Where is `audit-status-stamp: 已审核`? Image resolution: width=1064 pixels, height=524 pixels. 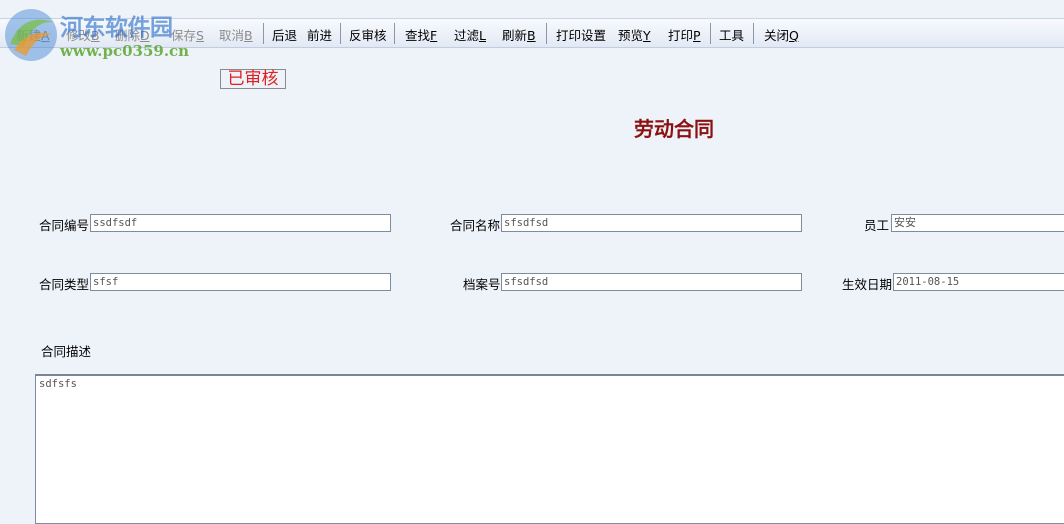 audit-status-stamp: 已审核 is located at coordinates (253, 79).